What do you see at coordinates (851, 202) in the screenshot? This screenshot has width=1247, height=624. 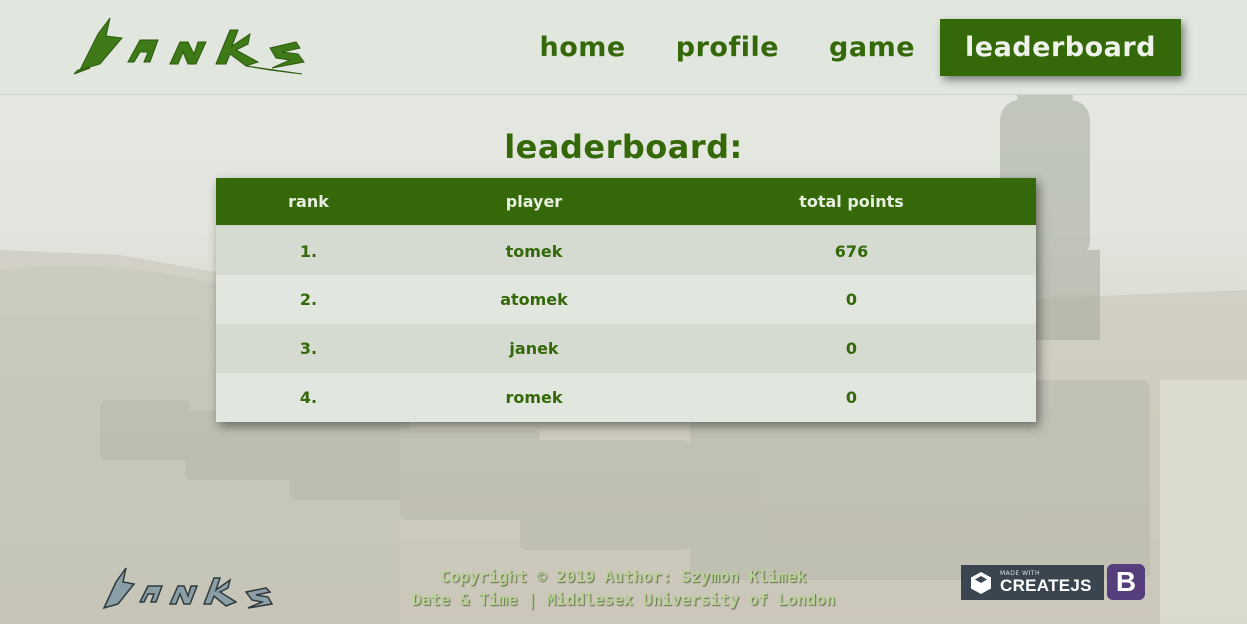 I see `column-header-total-points: total points` at bounding box center [851, 202].